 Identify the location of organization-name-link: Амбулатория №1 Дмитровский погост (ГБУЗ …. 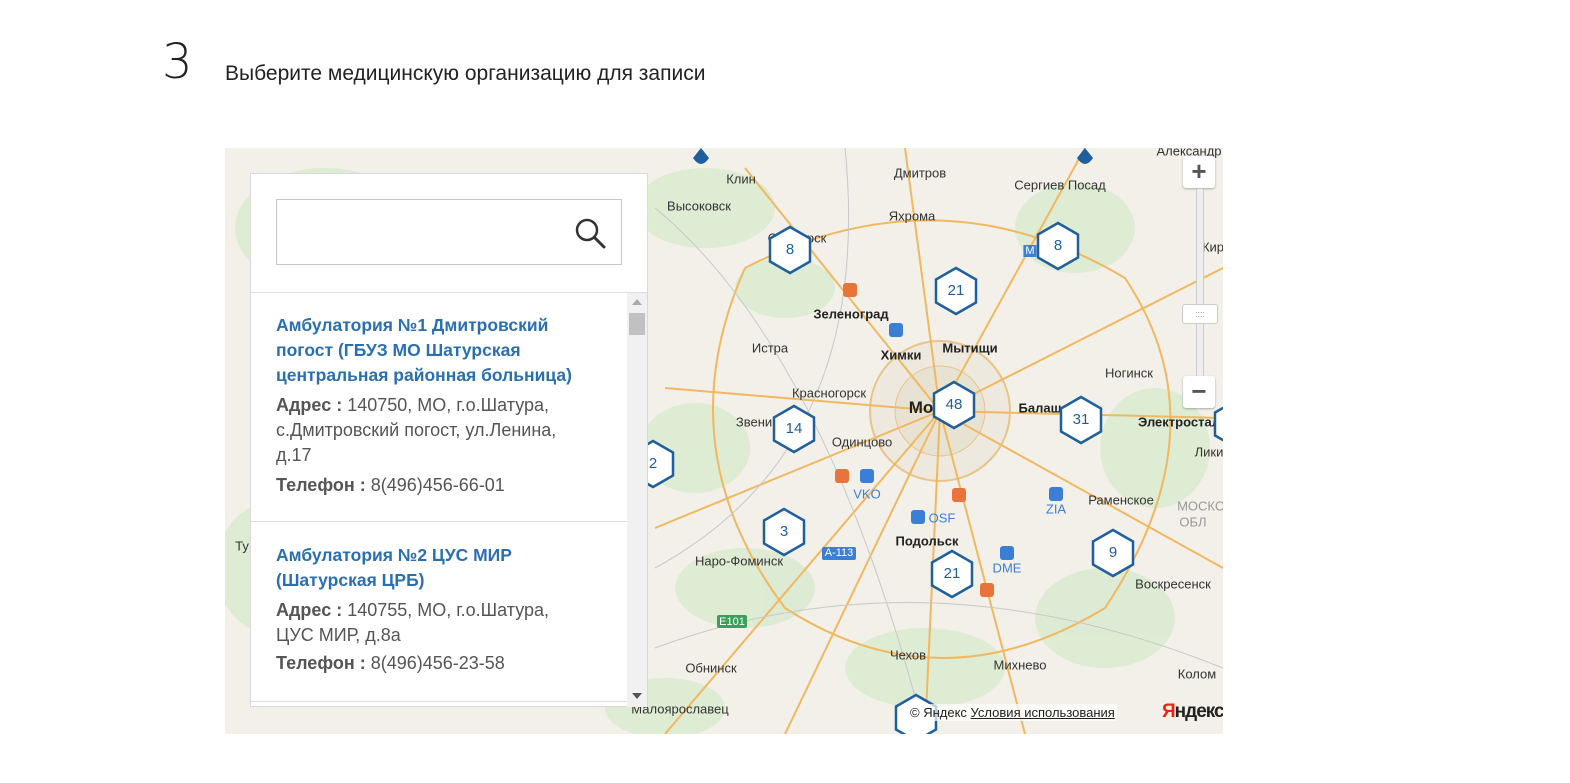
(436, 350).